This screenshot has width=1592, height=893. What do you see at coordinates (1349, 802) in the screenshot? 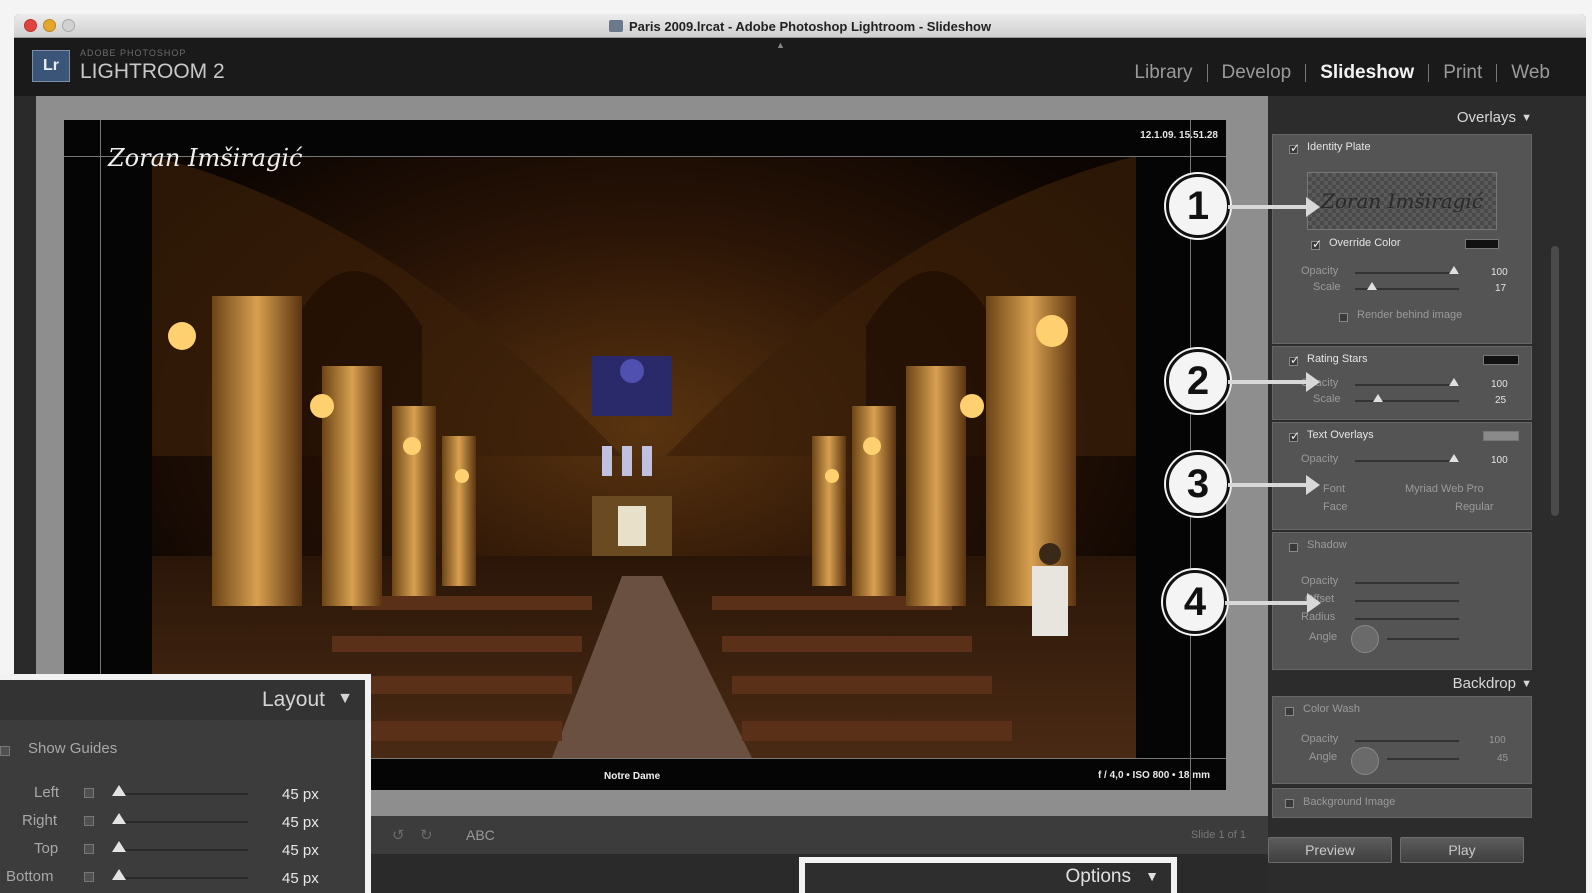
I see `background-image-label: Background Image` at bounding box center [1349, 802].